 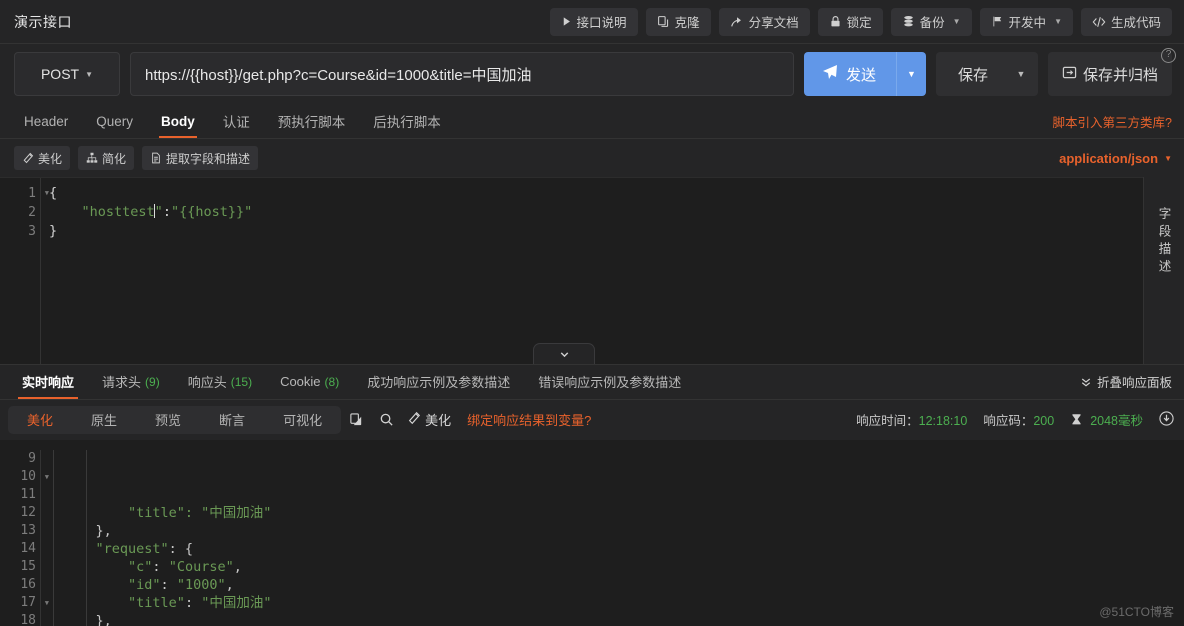 What do you see at coordinates (20, 513) in the screenshot?
I see `response-line-number: 12` at bounding box center [20, 513].